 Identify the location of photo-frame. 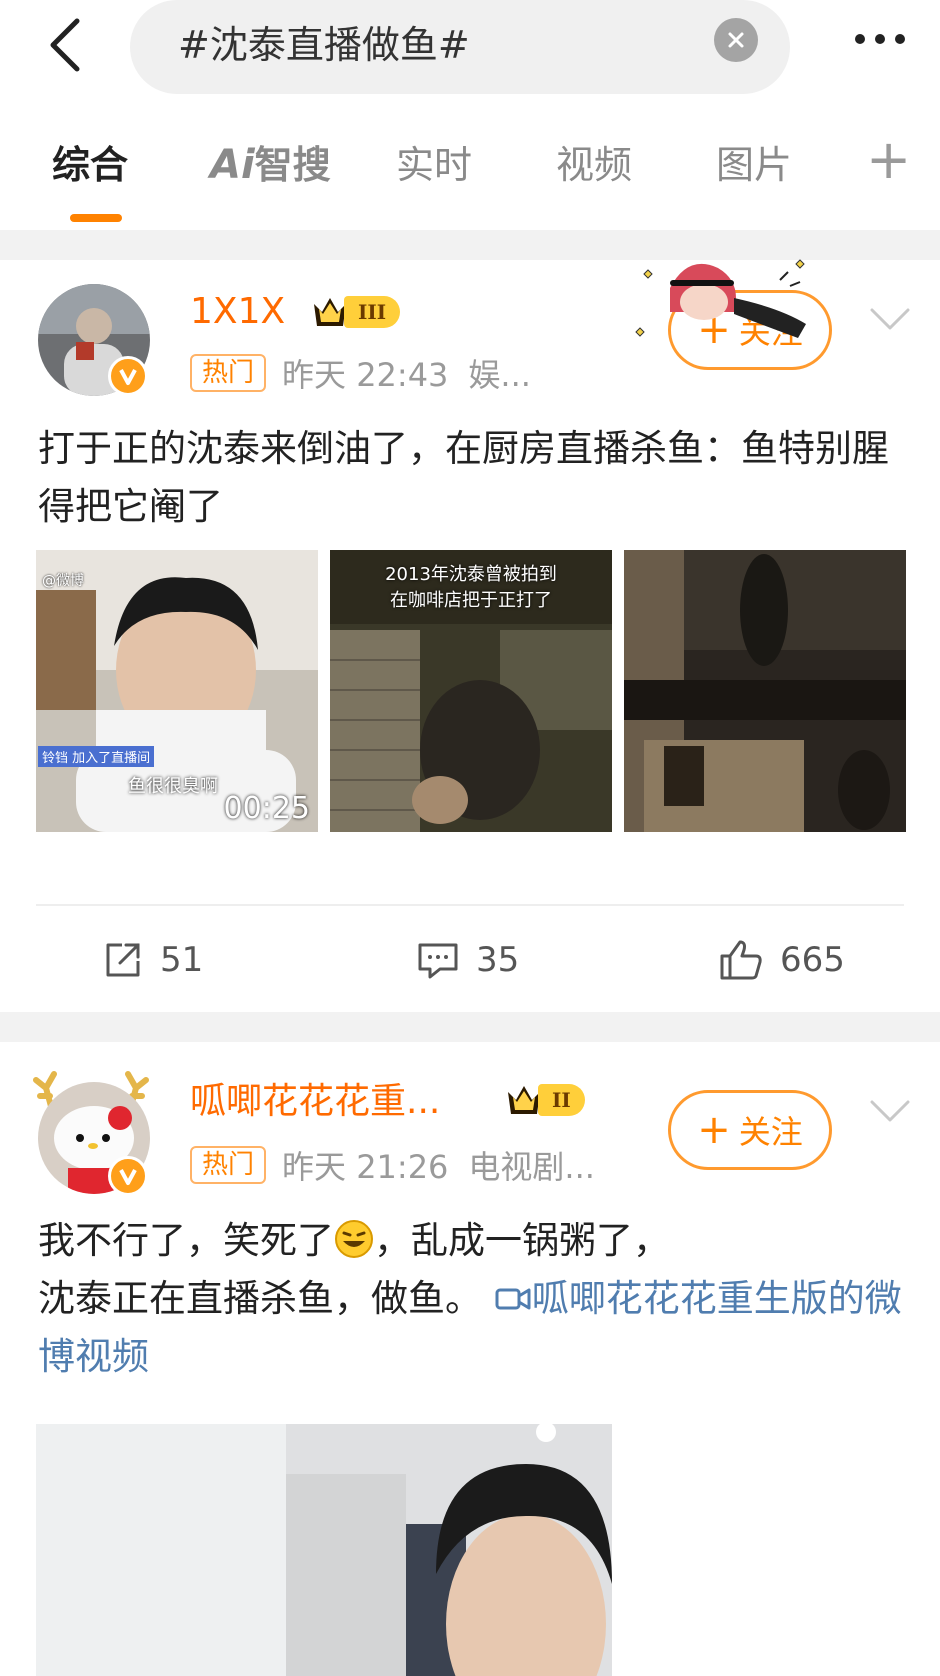
(765, 691).